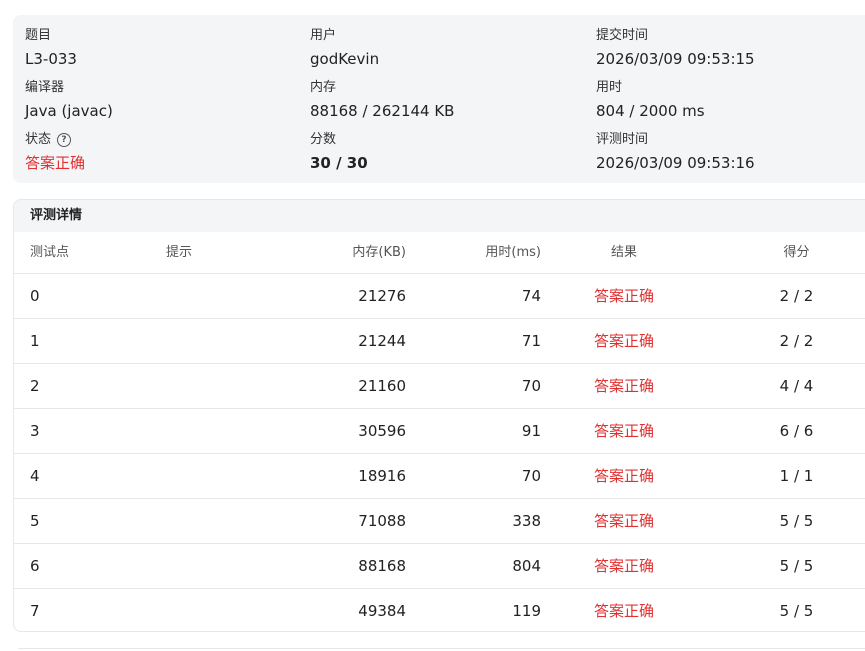 This screenshot has height=651, width=865. I want to click on case-id: 5, so click(35, 521).